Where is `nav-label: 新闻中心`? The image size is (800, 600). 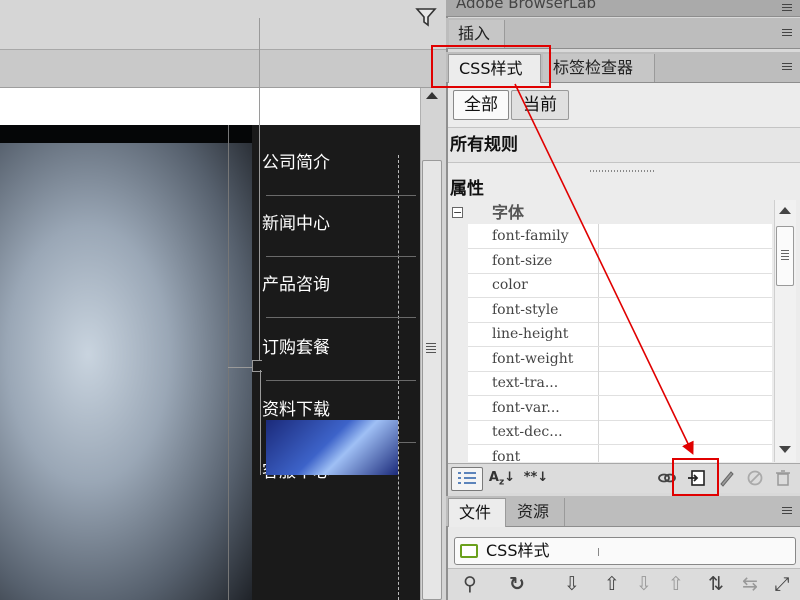 nav-label: 新闻中心 is located at coordinates (296, 224).